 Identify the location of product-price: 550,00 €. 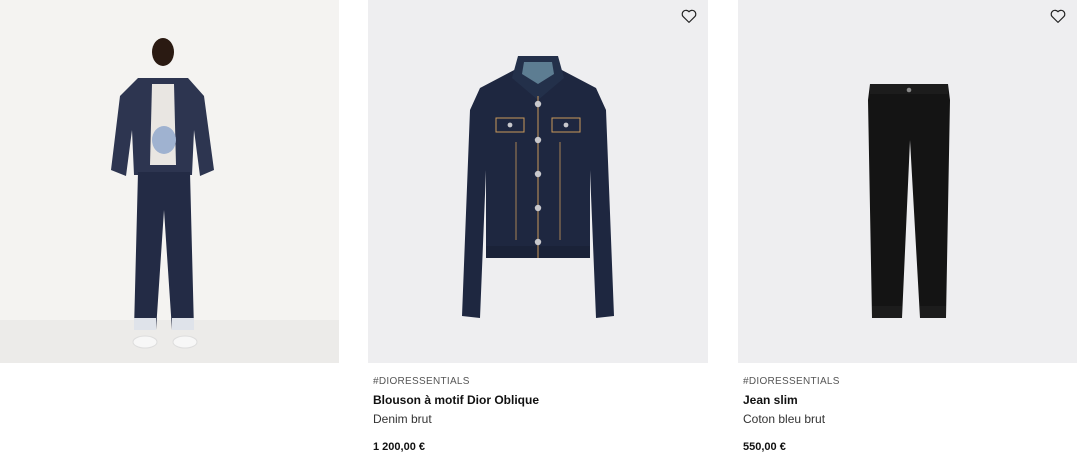
(764, 447).